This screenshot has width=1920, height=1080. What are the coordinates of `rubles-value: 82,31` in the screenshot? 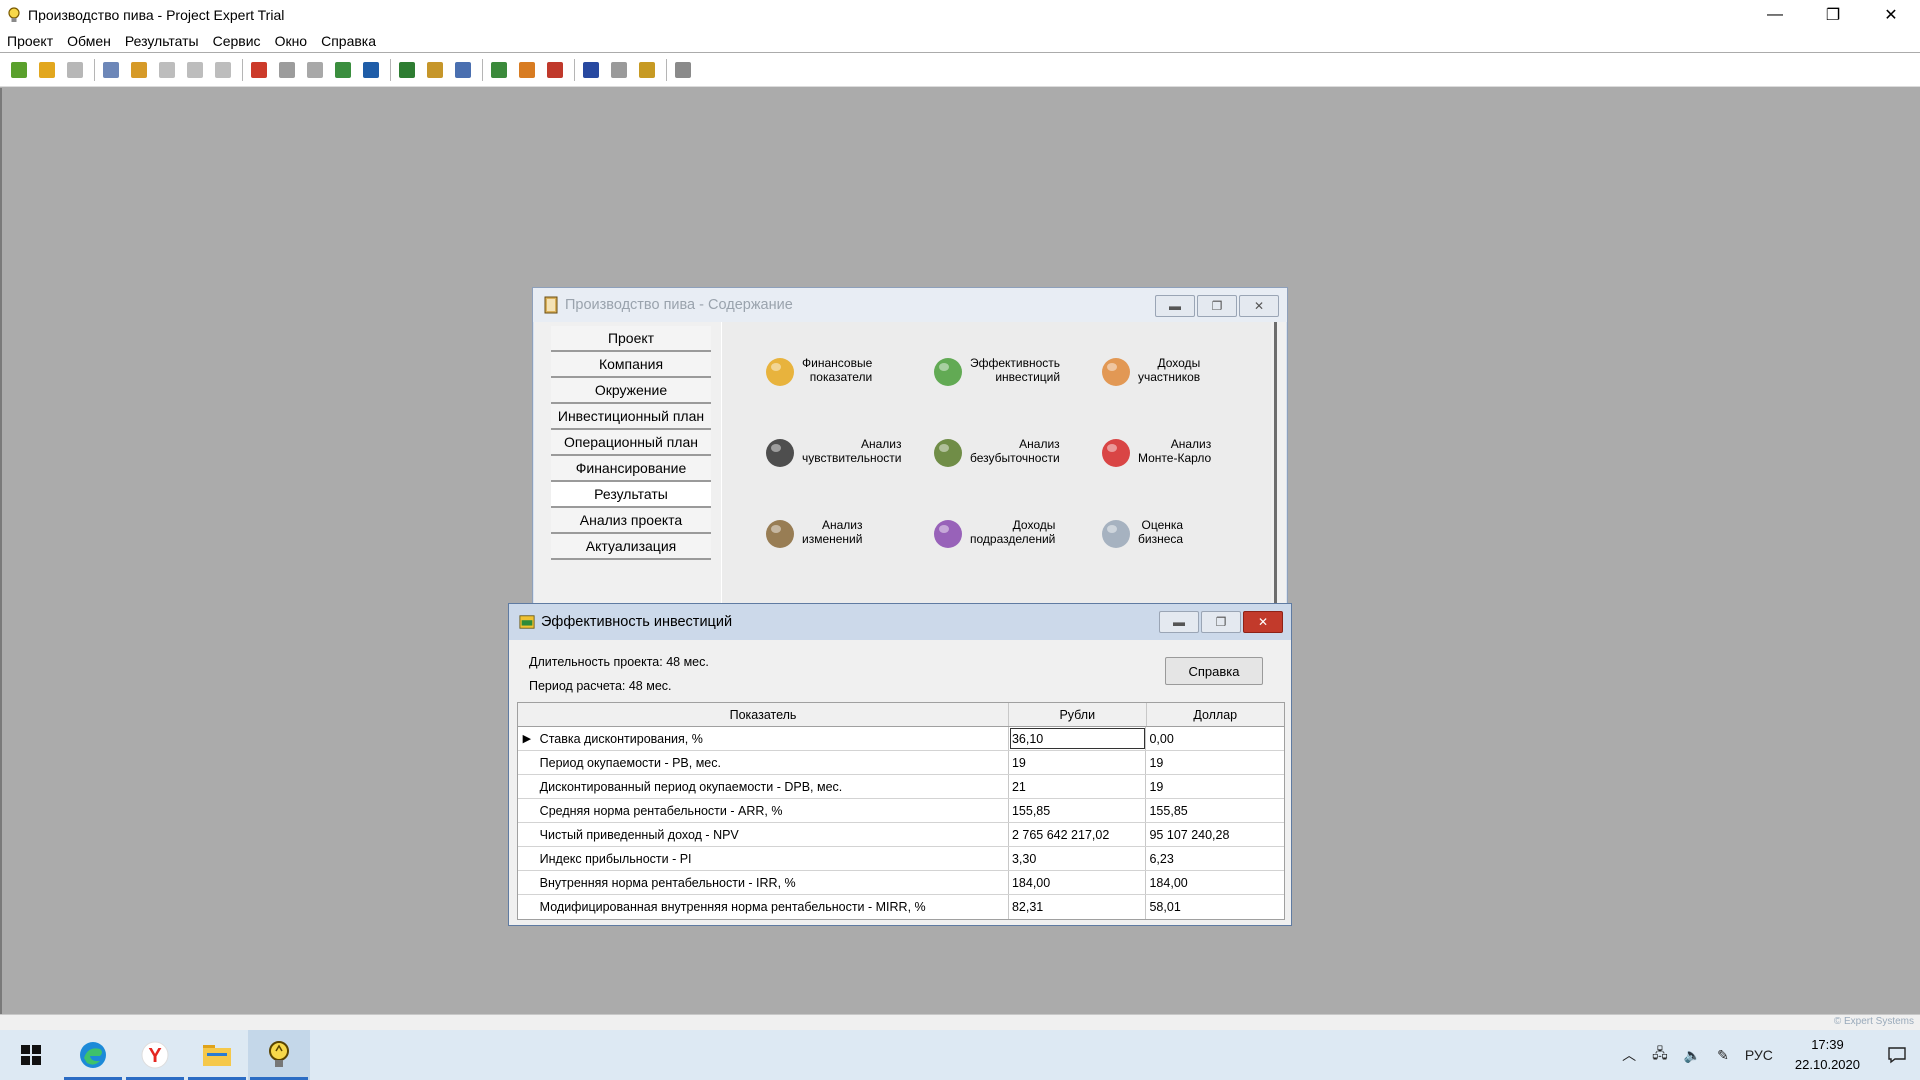 It's located at (1078, 907).